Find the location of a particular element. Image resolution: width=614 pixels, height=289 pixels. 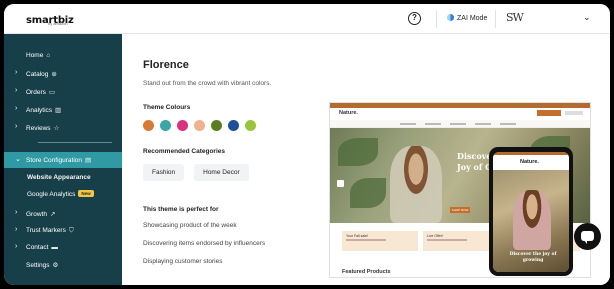

chat-icon: ▬ is located at coordinates (54, 247).